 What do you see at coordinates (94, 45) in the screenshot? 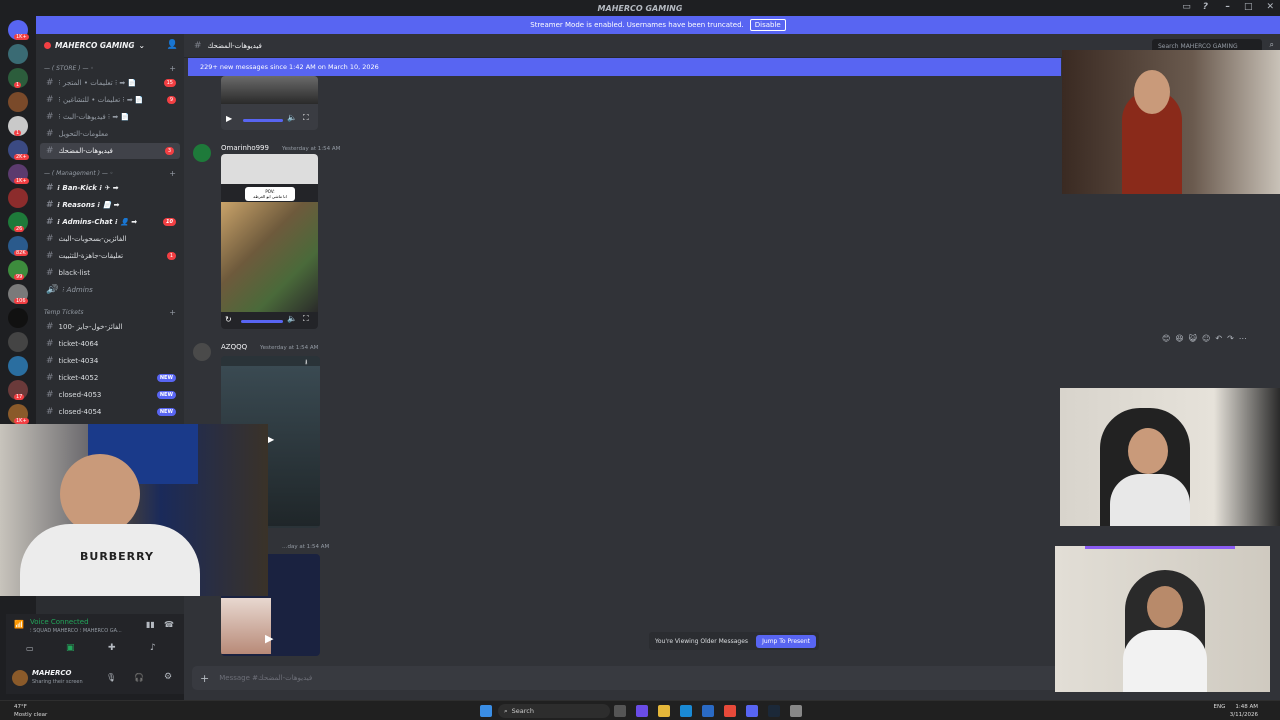
I see `server-name-header: MAHERCO GAMING ⌄` at bounding box center [94, 45].